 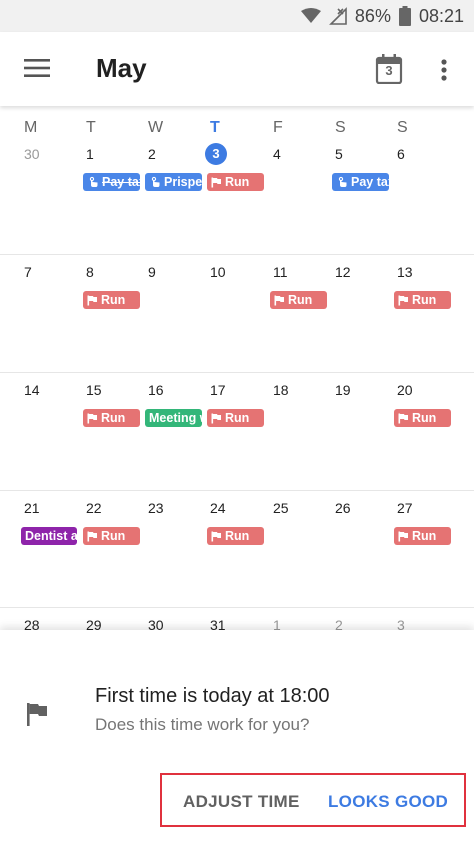 What do you see at coordinates (281, 390) in the screenshot?
I see `day-number: 18` at bounding box center [281, 390].